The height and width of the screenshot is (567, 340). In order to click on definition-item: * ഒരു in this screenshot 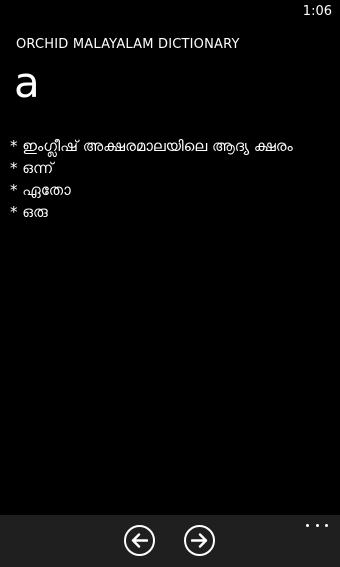, I will do `click(29, 212)`.